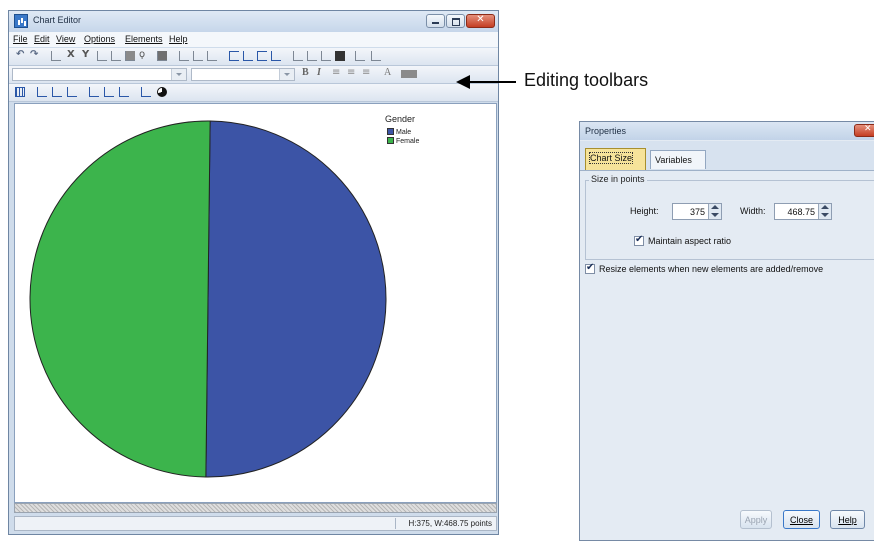  What do you see at coordinates (673, 160) in the screenshot?
I see `tab-variables-label: Variables` at bounding box center [673, 160].